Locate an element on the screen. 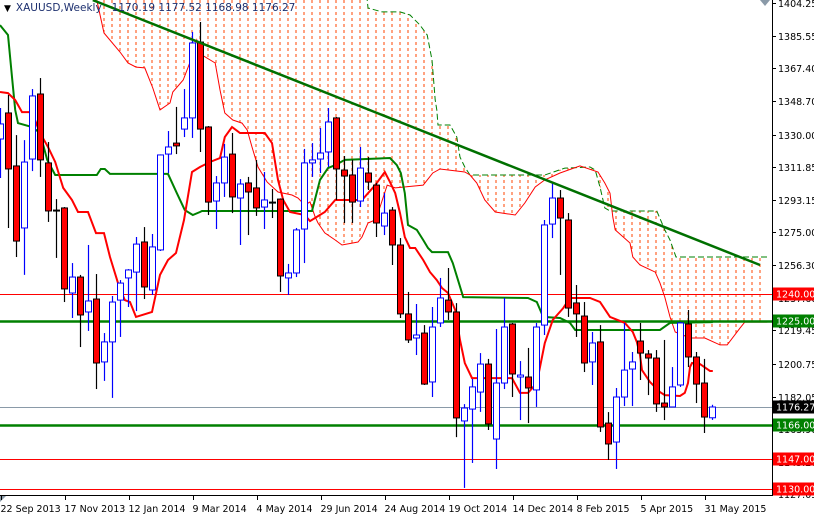 This screenshot has width=814, height=516. ohlc-readout: 1170.19 1177.52 1168.98 1176.27 is located at coordinates (203, 8).